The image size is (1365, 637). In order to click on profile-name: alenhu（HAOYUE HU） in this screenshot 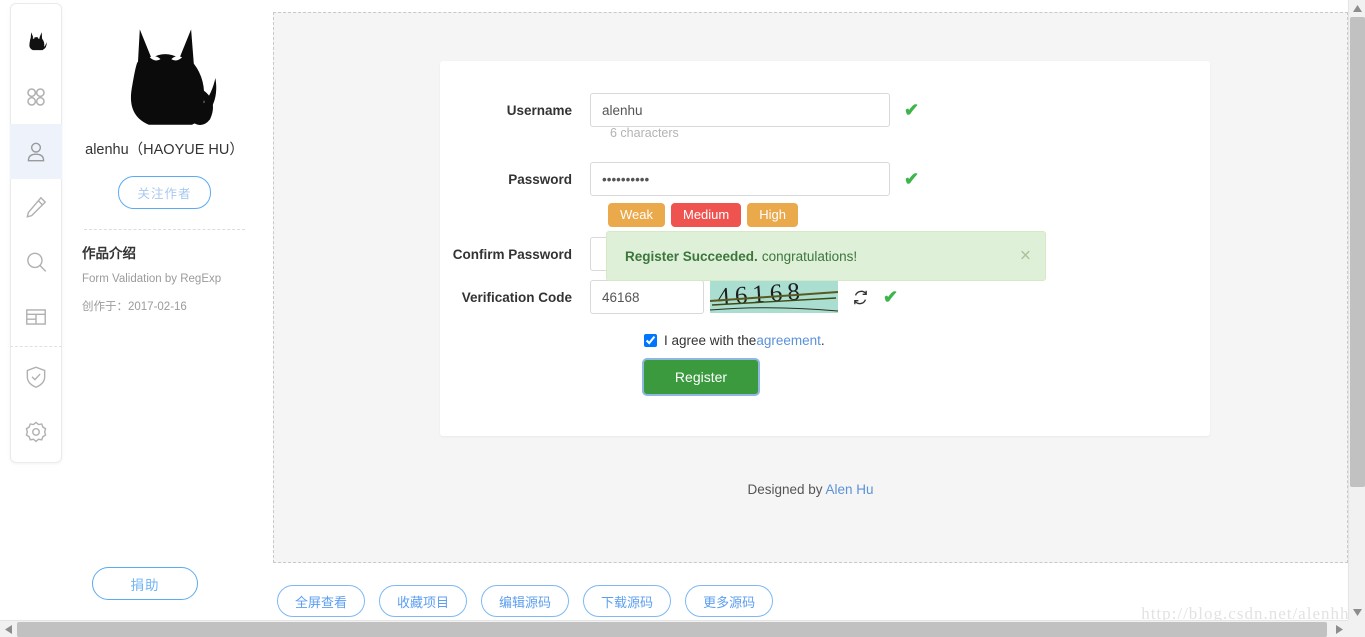, I will do `click(164, 150)`.